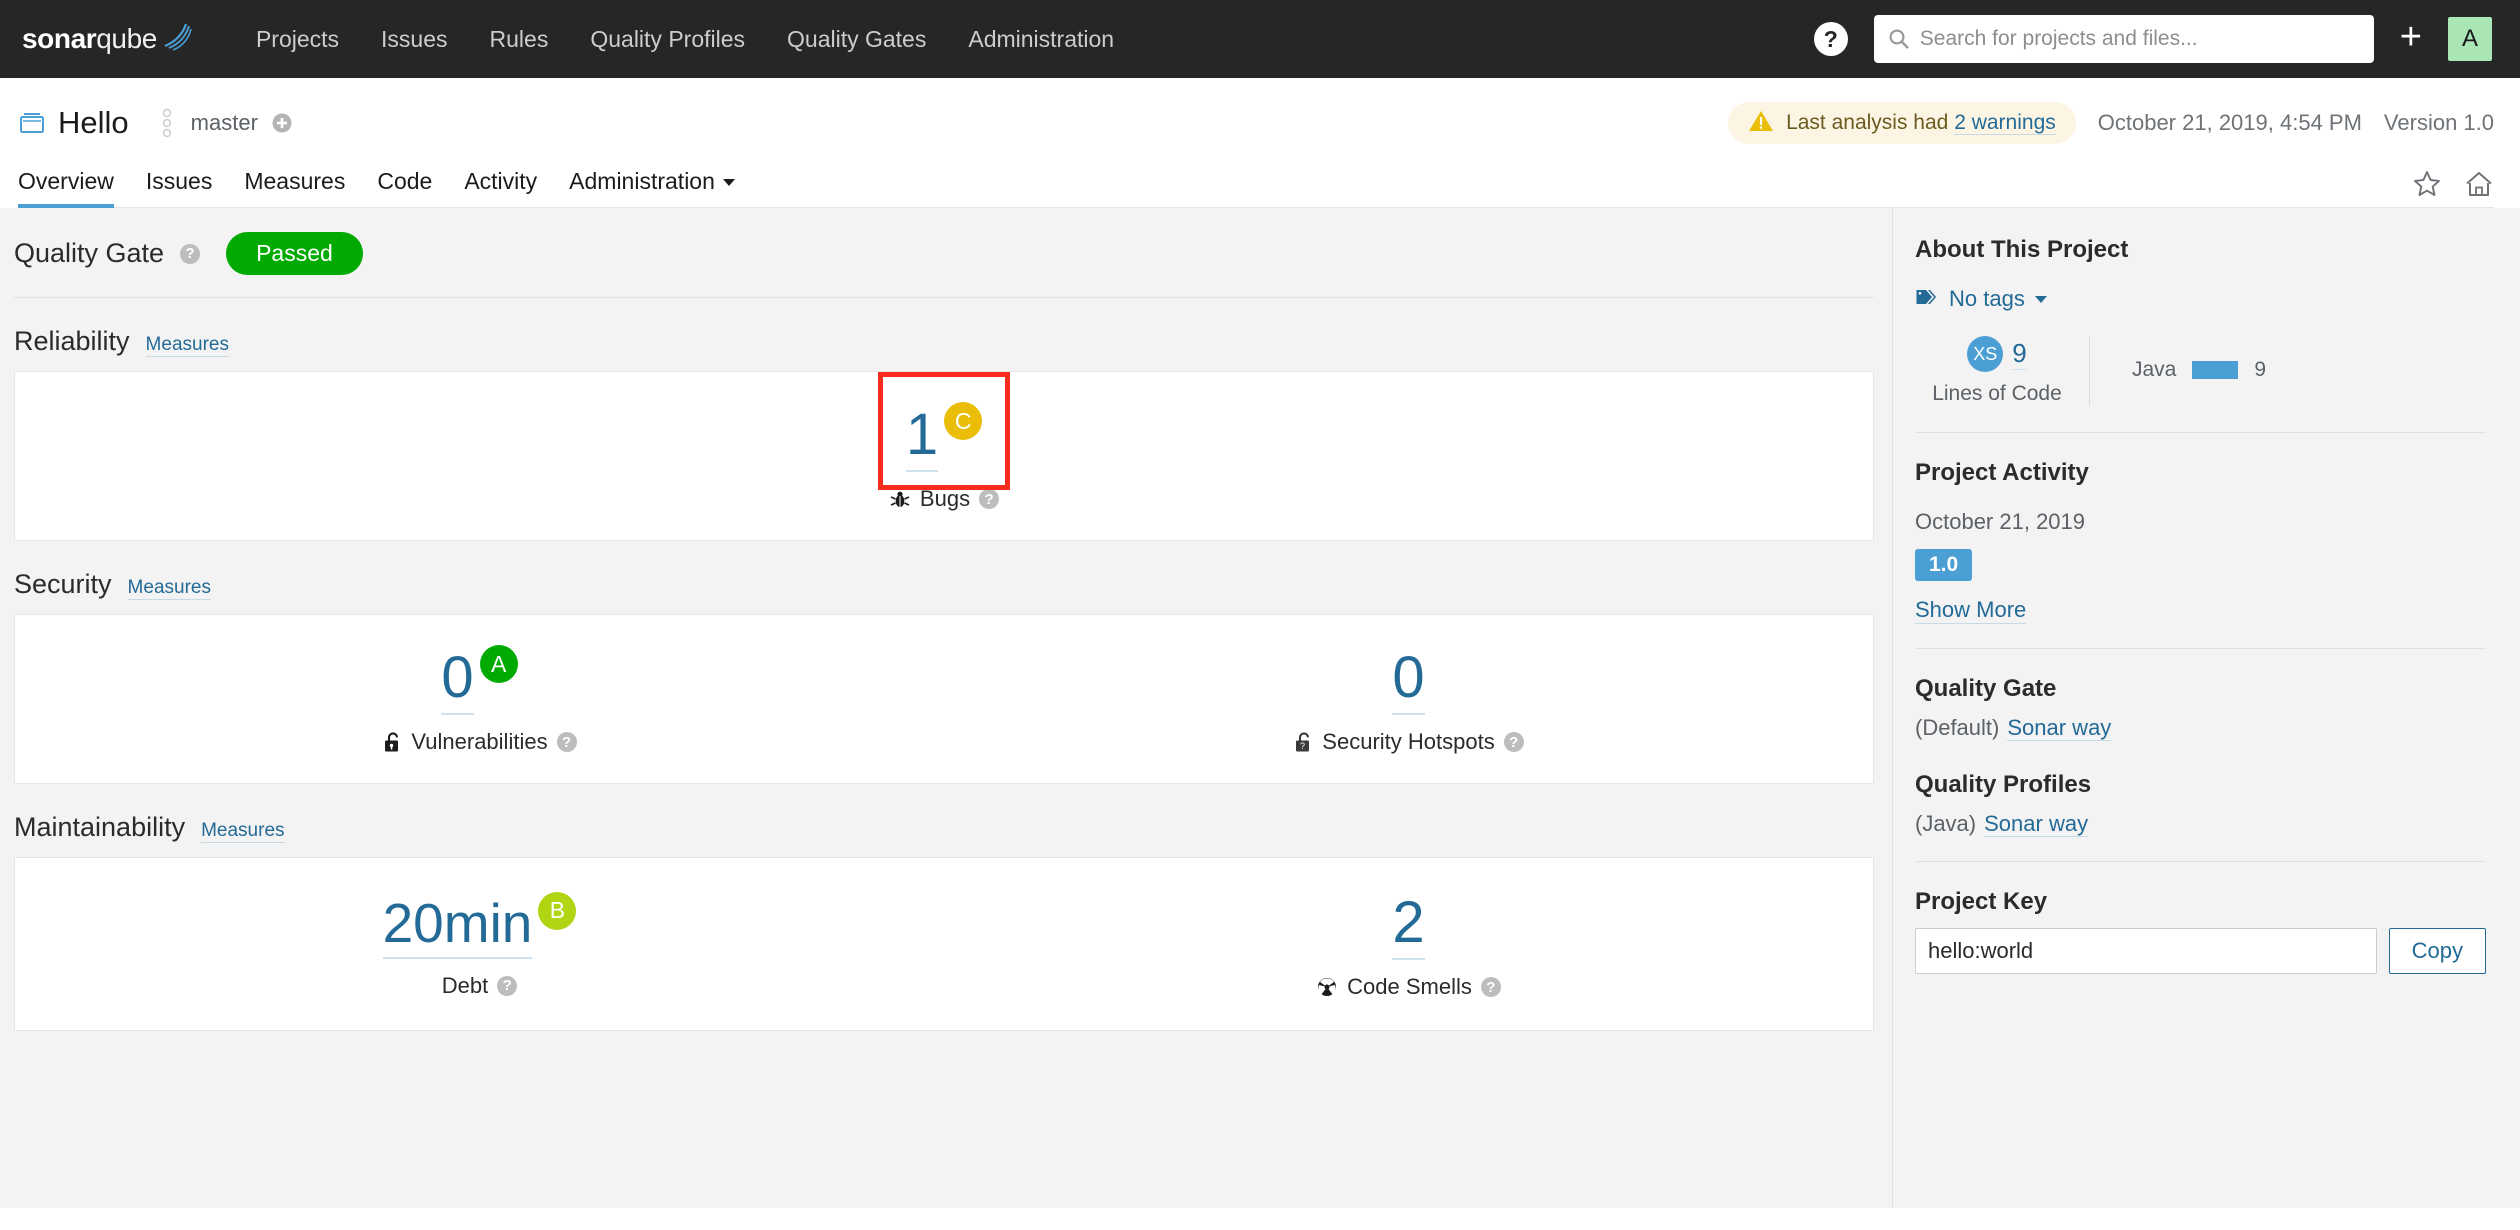  Describe the element at coordinates (294, 253) in the screenshot. I see `status-badge: Passed` at that location.